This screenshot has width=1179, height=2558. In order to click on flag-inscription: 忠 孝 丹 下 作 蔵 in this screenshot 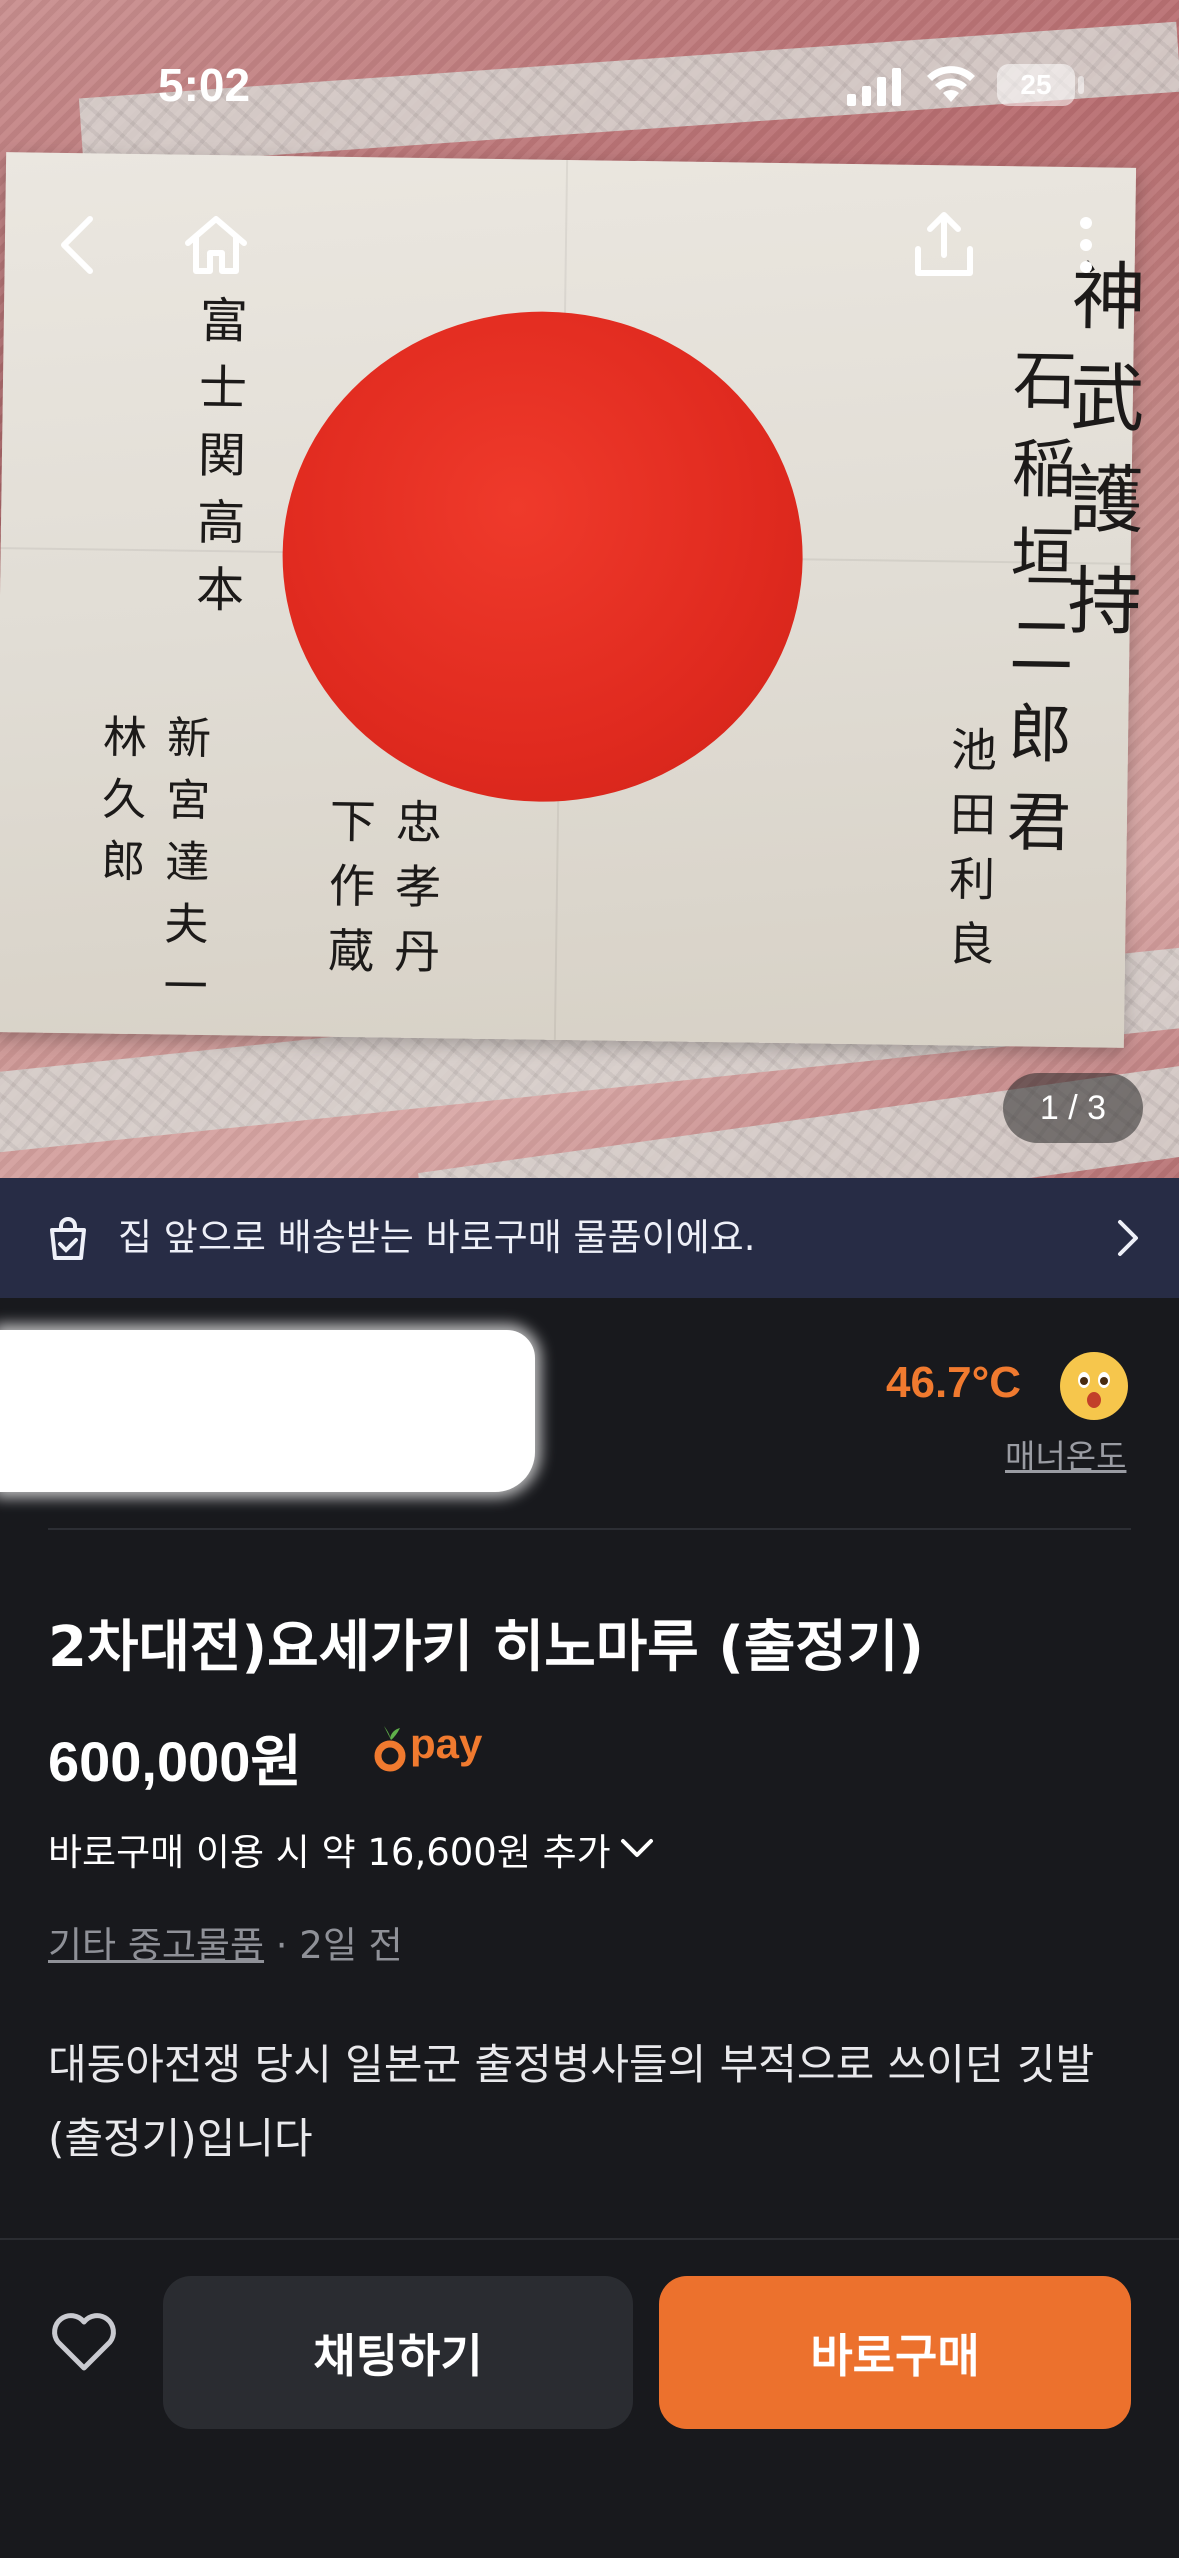, I will do `click(382, 886)`.